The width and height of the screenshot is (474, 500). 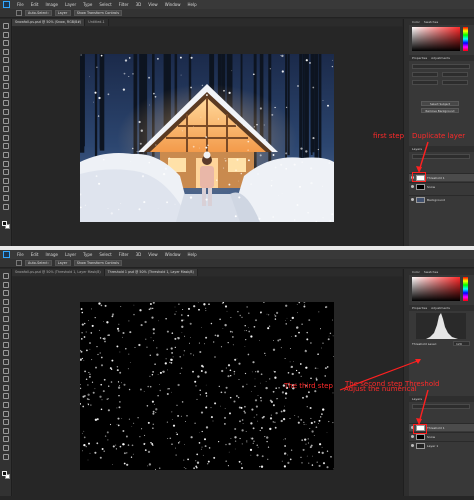 What do you see at coordinates (441, 445) in the screenshot?
I see `layer-row: Layer 1` at bounding box center [441, 445].